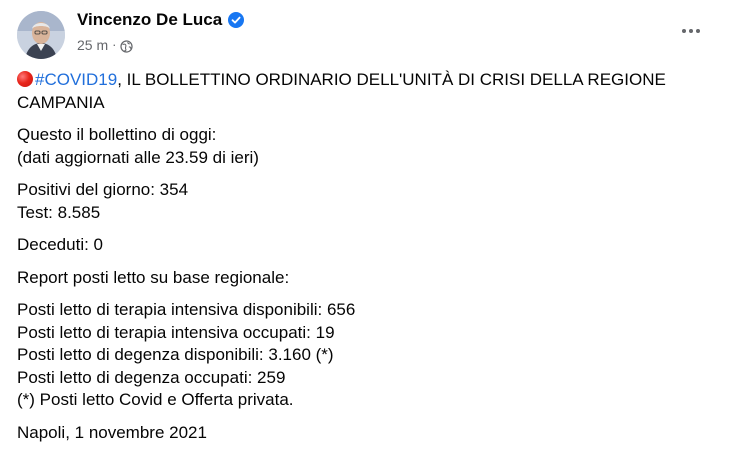  Describe the element at coordinates (153, 277) in the screenshot. I see `report-title: Report posti letto su base regionale:` at that location.